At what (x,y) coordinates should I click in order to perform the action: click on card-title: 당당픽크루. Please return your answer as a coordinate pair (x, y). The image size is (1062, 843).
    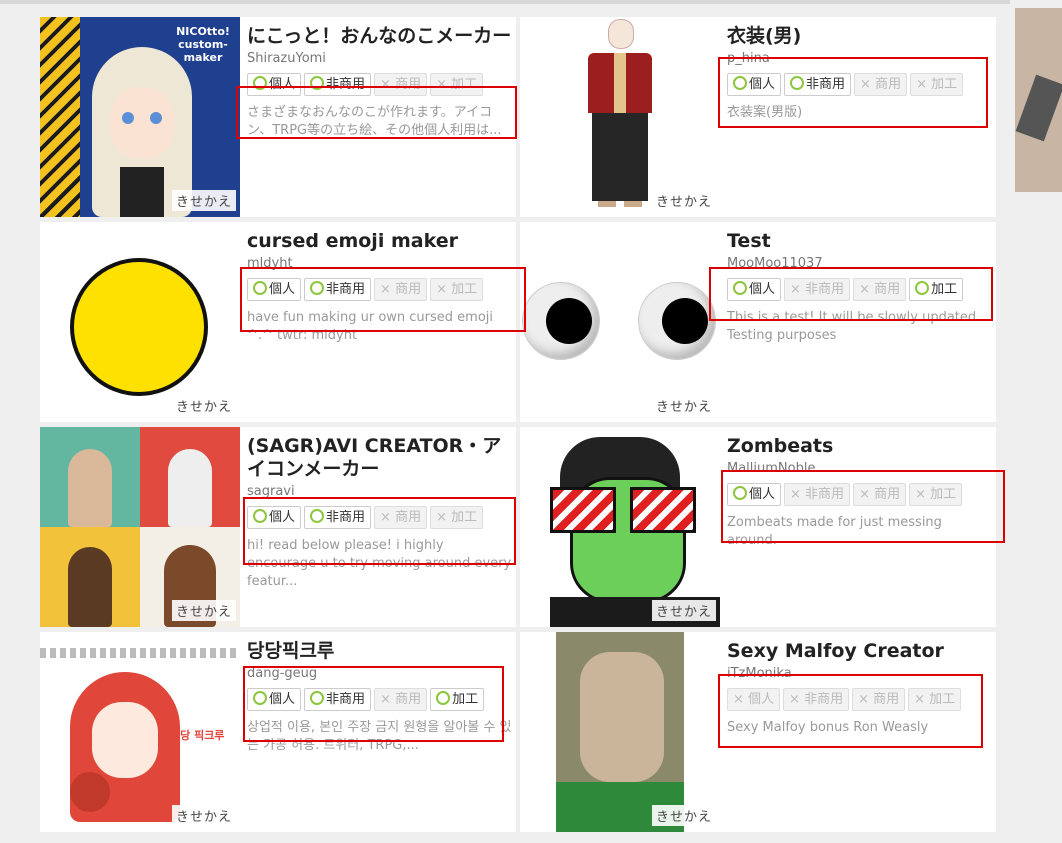
    Looking at the image, I should click on (379, 651).